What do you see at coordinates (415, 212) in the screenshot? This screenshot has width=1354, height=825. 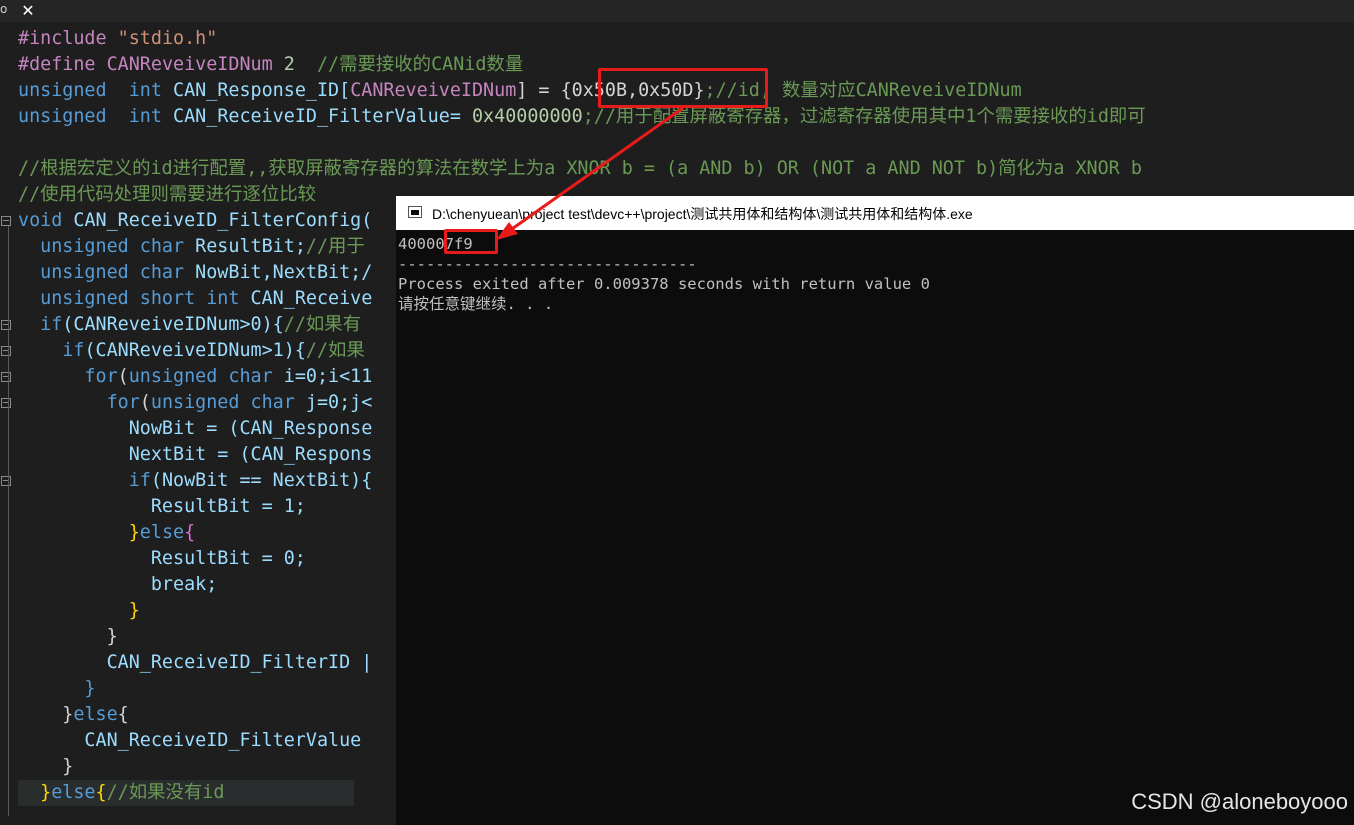 I see `console-app-icon` at bounding box center [415, 212].